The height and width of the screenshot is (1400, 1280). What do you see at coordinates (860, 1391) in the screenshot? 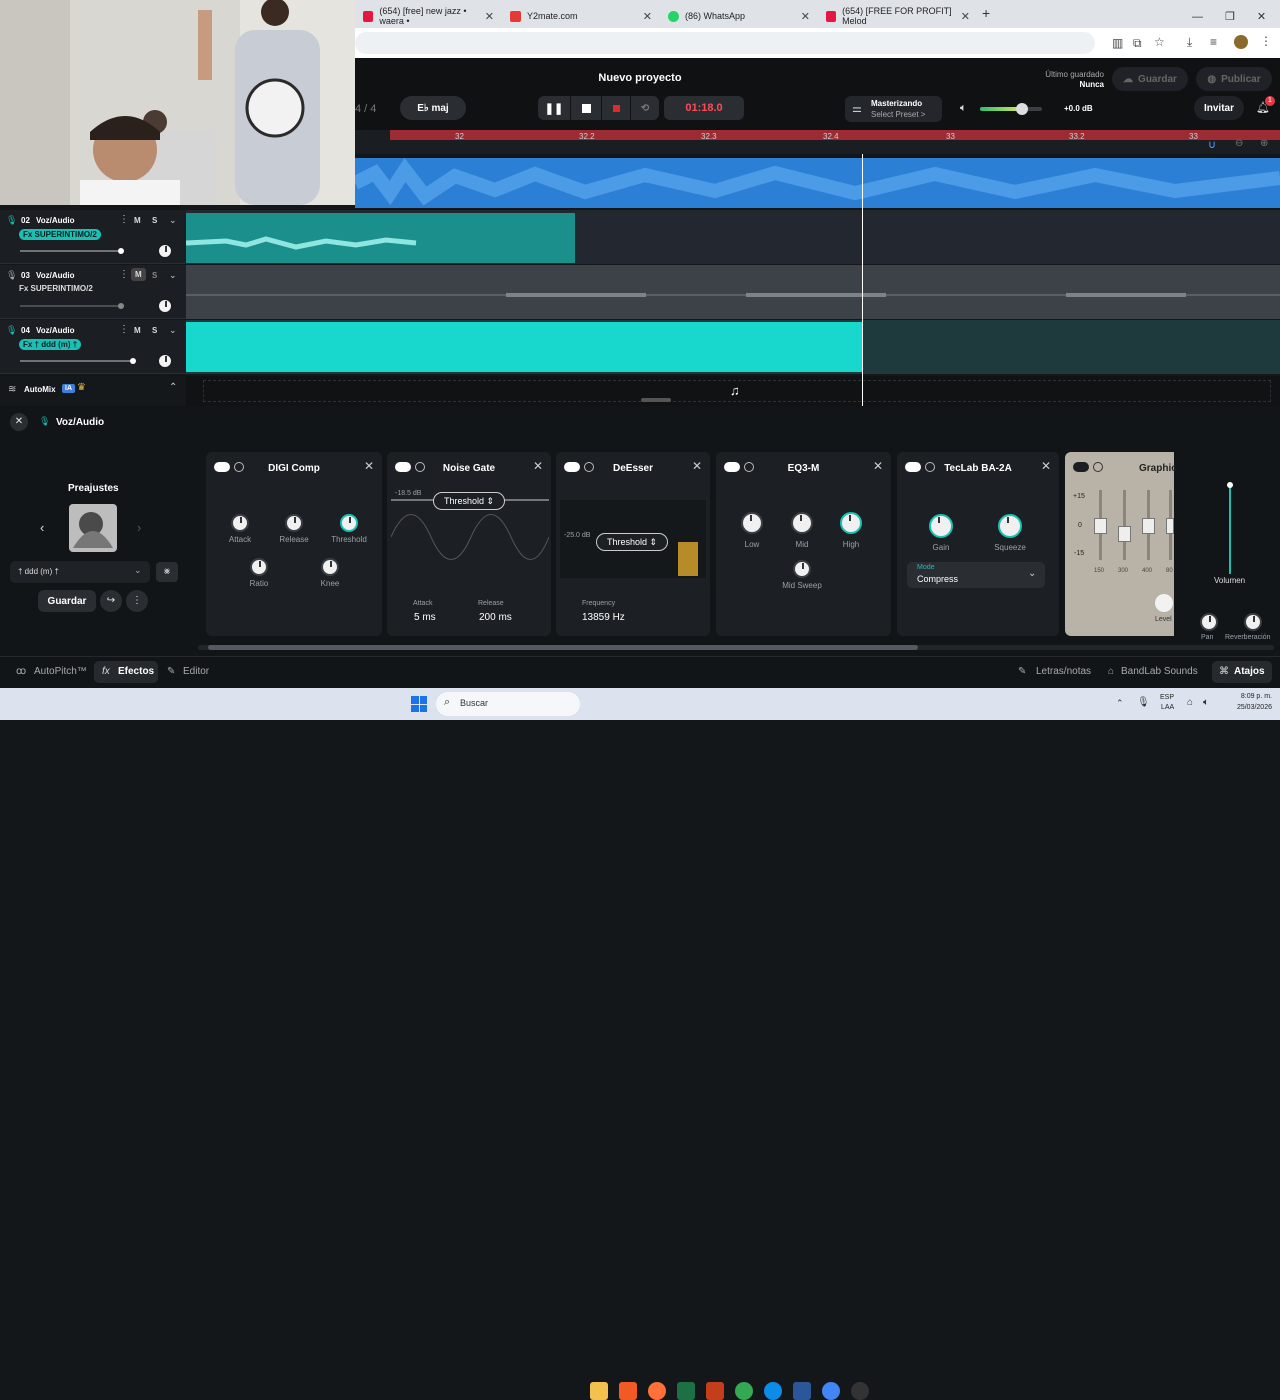
I see `obs-icon` at bounding box center [860, 1391].